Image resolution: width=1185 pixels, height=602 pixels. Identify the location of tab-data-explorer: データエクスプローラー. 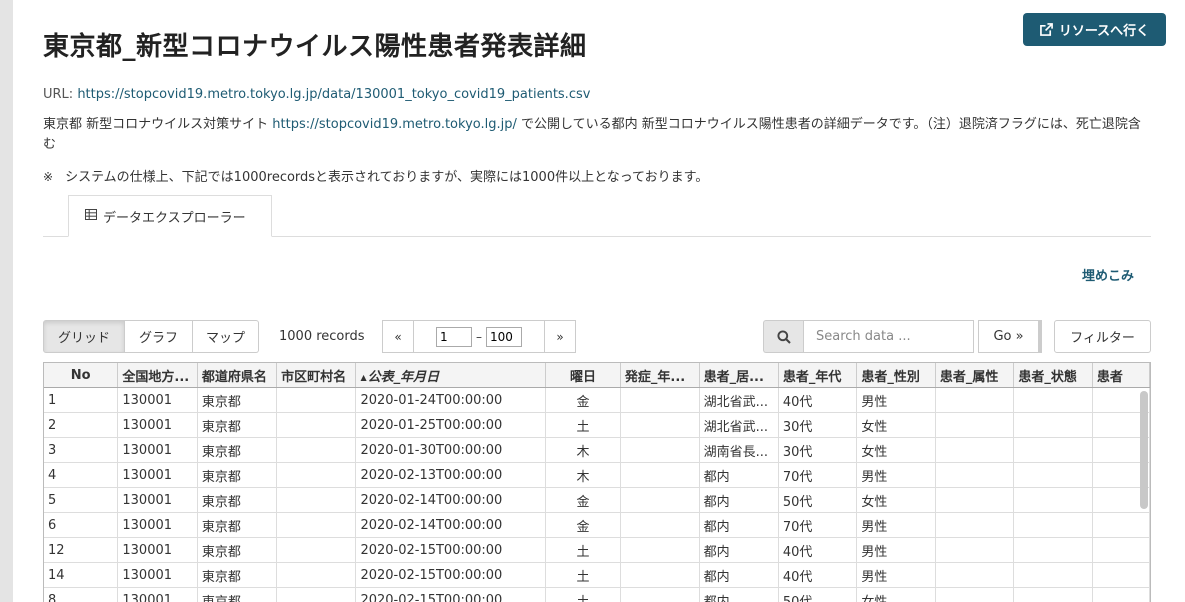
(170, 216).